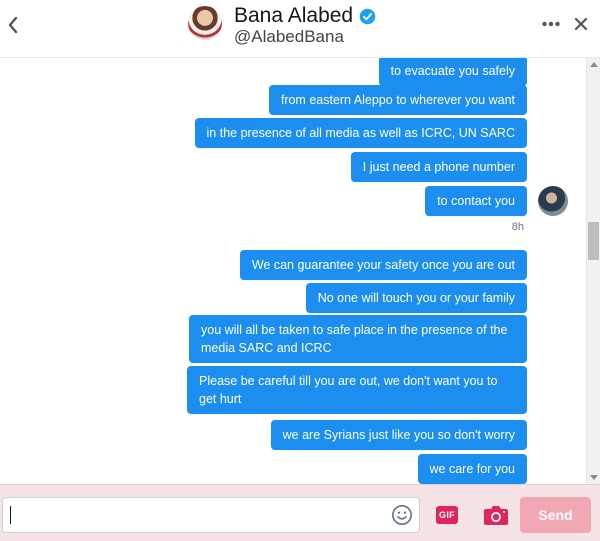 Image resolution: width=600 pixels, height=541 pixels. I want to click on emoji-icon, so click(402, 515).